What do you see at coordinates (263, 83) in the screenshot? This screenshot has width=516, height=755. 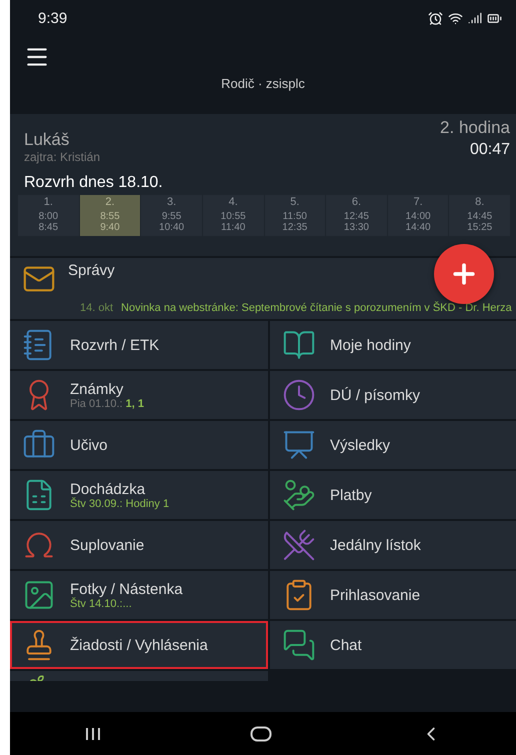 I see `app-title: Rodič · zsisplc` at bounding box center [263, 83].